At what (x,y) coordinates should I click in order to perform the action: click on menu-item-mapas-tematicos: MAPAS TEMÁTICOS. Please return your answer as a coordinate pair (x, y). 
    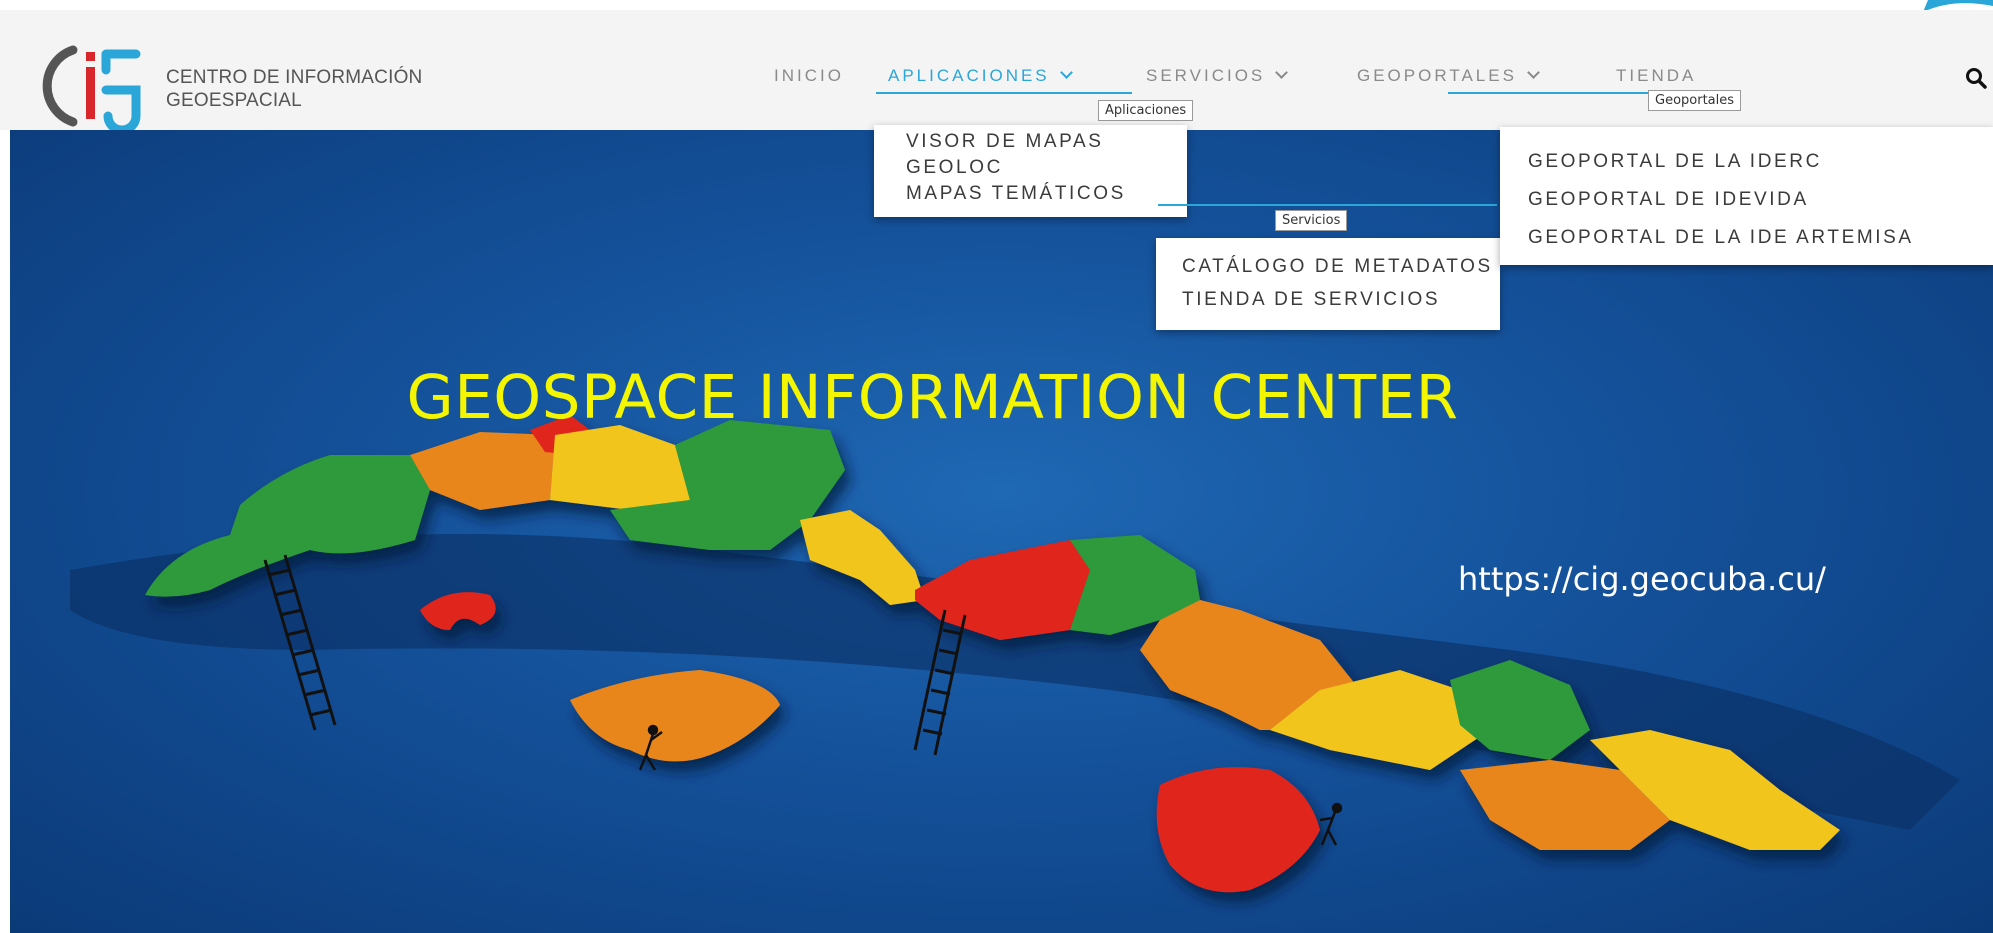
    Looking at the image, I should click on (1016, 194).